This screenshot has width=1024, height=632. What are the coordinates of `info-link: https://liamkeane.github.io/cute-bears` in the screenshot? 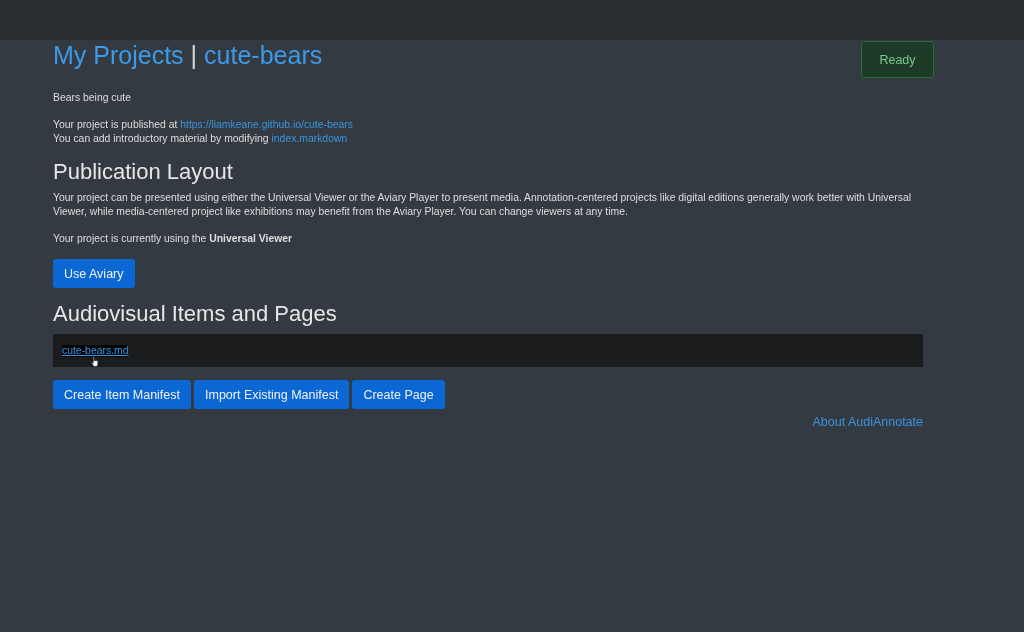 It's located at (266, 124).